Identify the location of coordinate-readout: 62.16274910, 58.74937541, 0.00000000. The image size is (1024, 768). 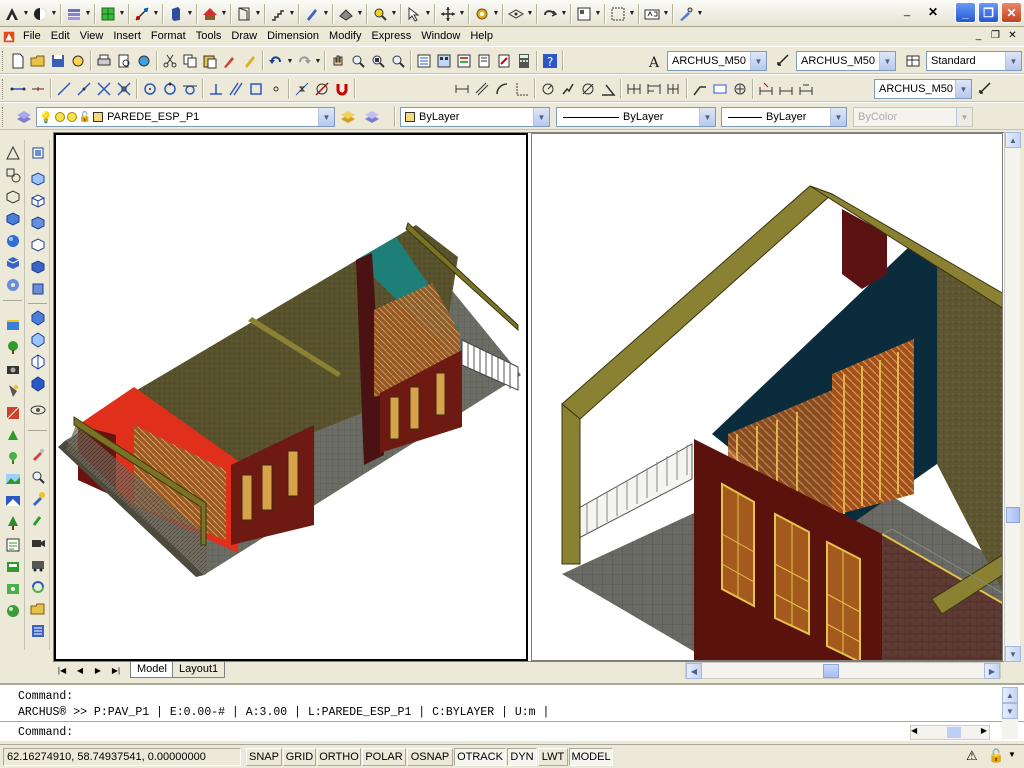
(122, 757).